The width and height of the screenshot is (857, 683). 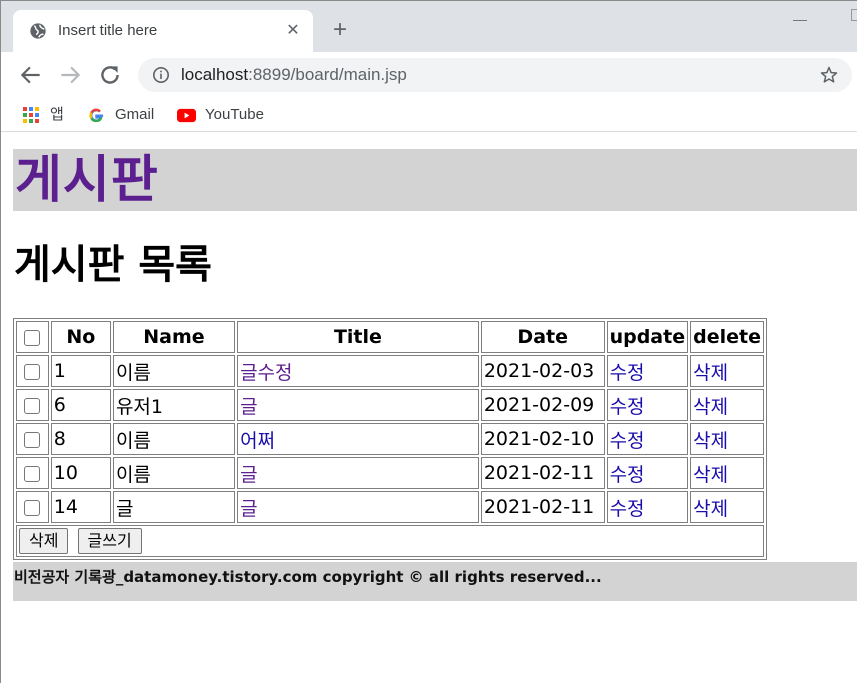 What do you see at coordinates (80, 507) in the screenshot?
I see `post-no: 14` at bounding box center [80, 507].